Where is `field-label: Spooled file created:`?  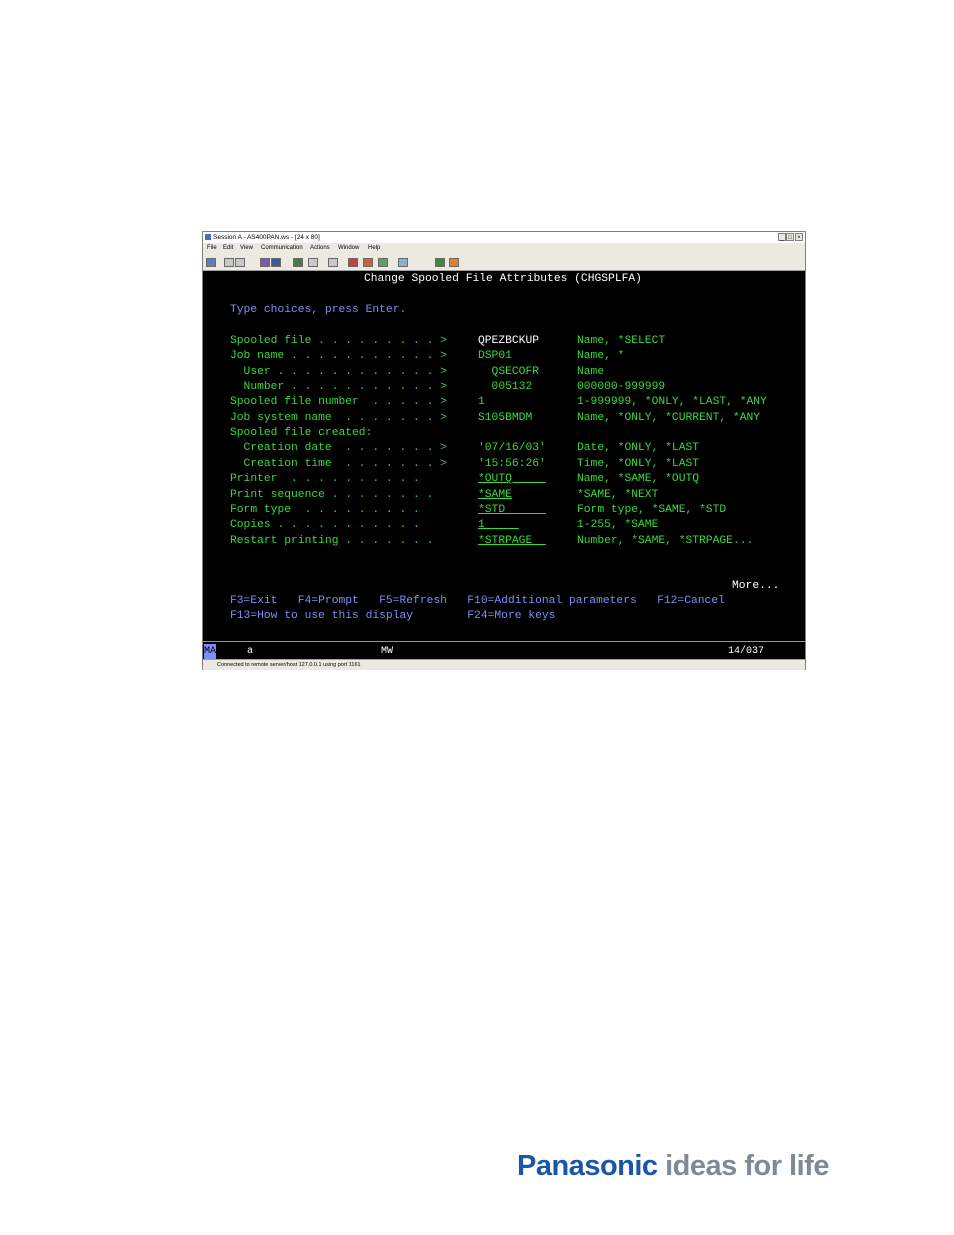
field-label: Spooled file created: is located at coordinates (301, 433).